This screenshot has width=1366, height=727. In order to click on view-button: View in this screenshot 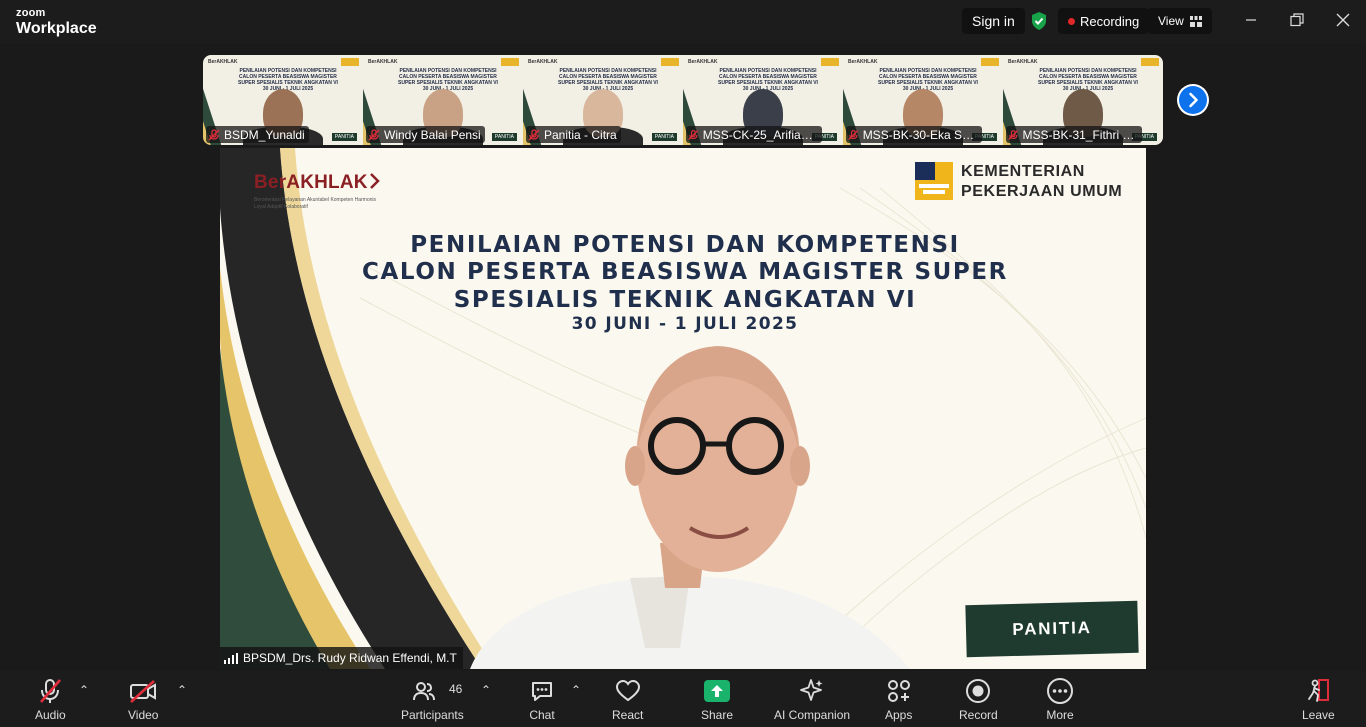, I will do `click(1180, 21)`.